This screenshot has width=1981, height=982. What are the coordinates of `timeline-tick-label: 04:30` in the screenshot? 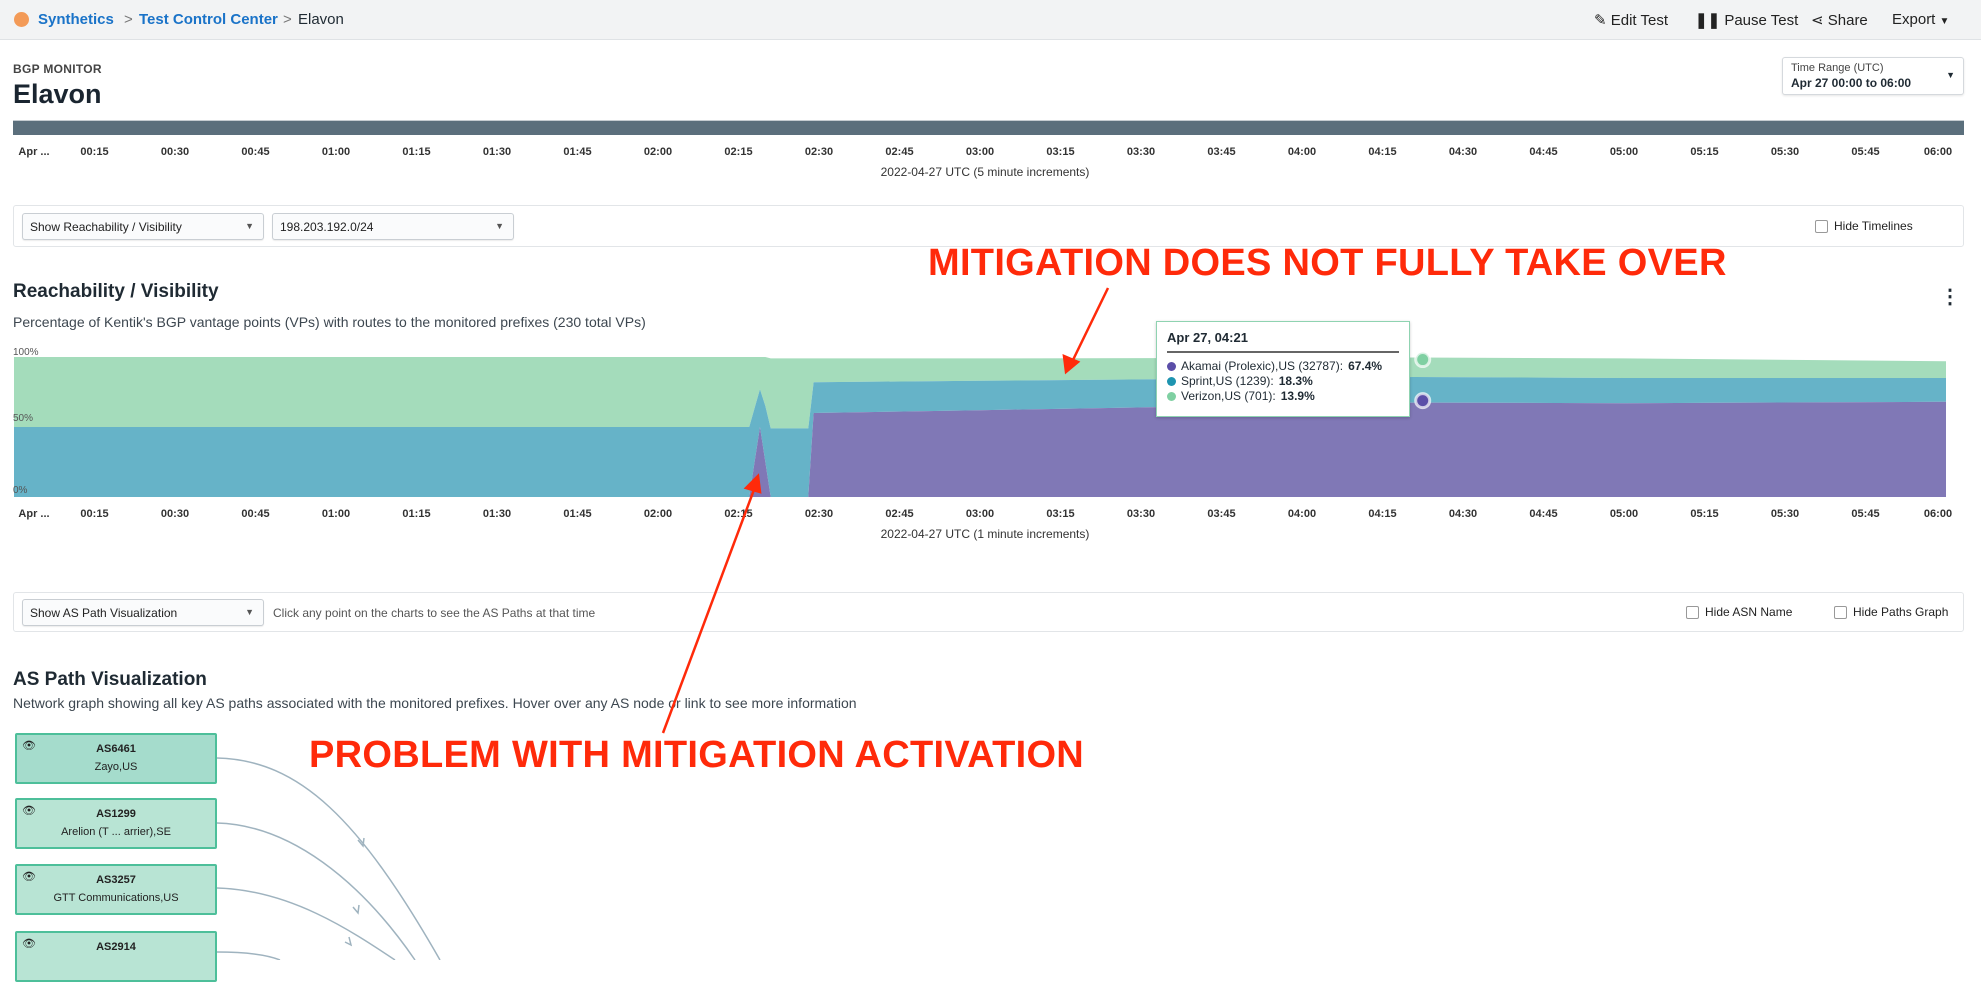 It's located at (1463, 152).